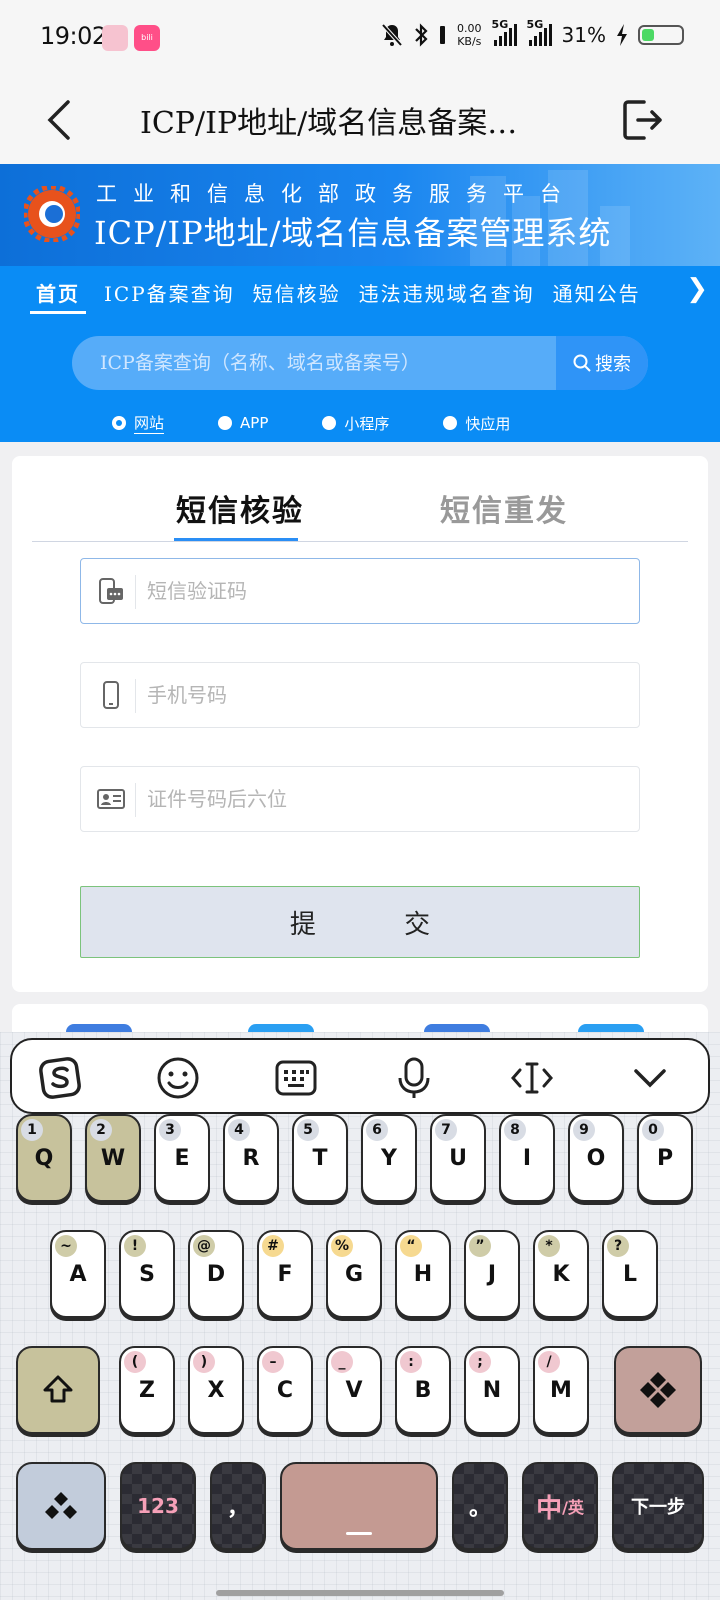  Describe the element at coordinates (359, 1506) in the screenshot. I see `space-key` at that location.